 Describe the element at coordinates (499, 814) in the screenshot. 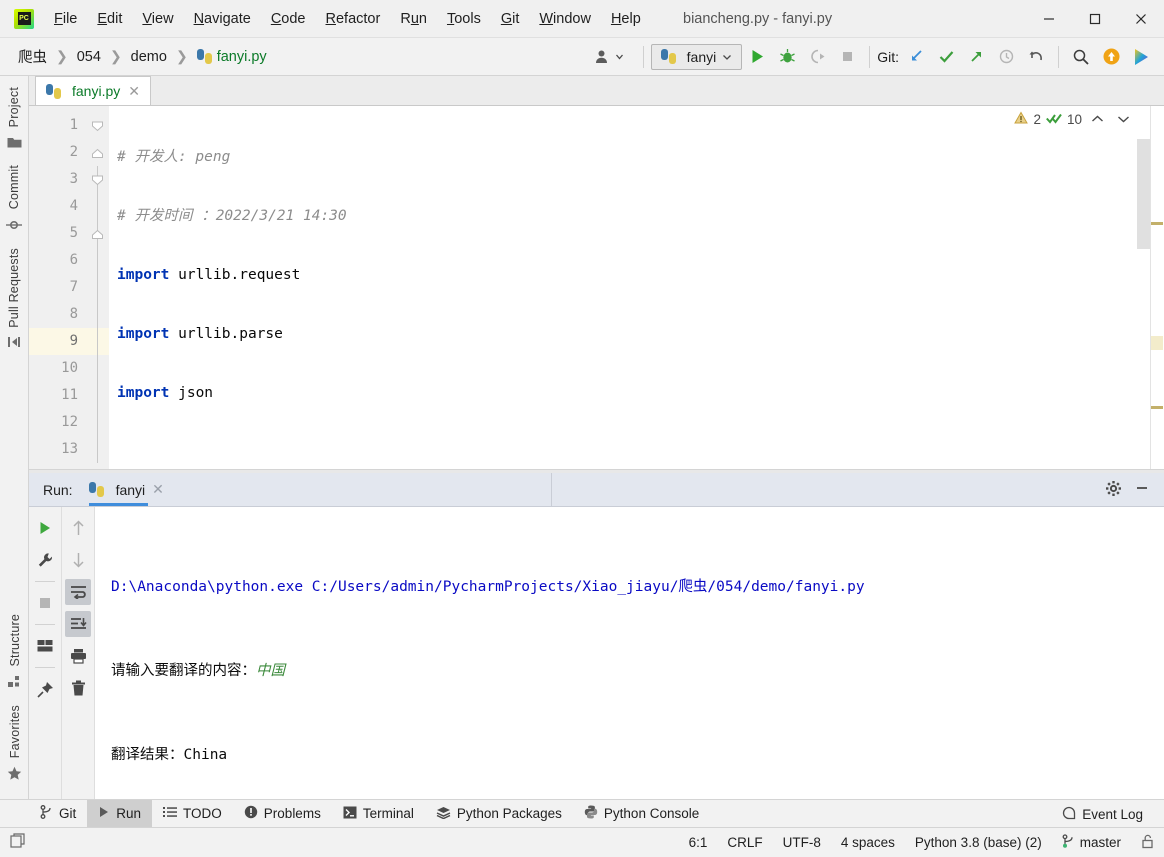

I see `toolwindow-python-packages: Python Packages` at that location.